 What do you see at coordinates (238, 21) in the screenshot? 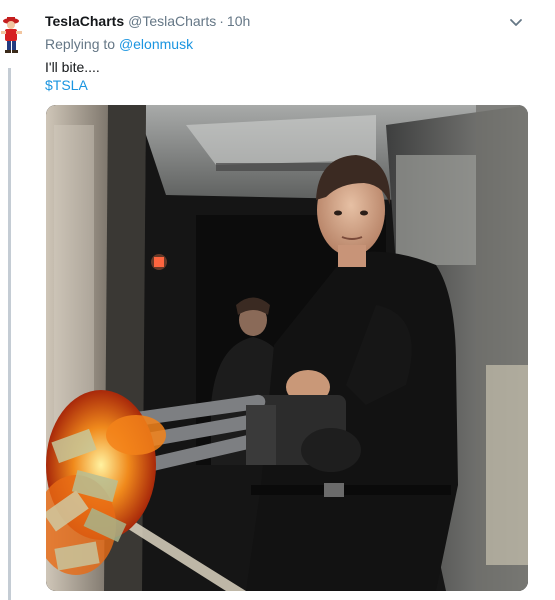
I see `tweet-timestamp: 10h` at bounding box center [238, 21].